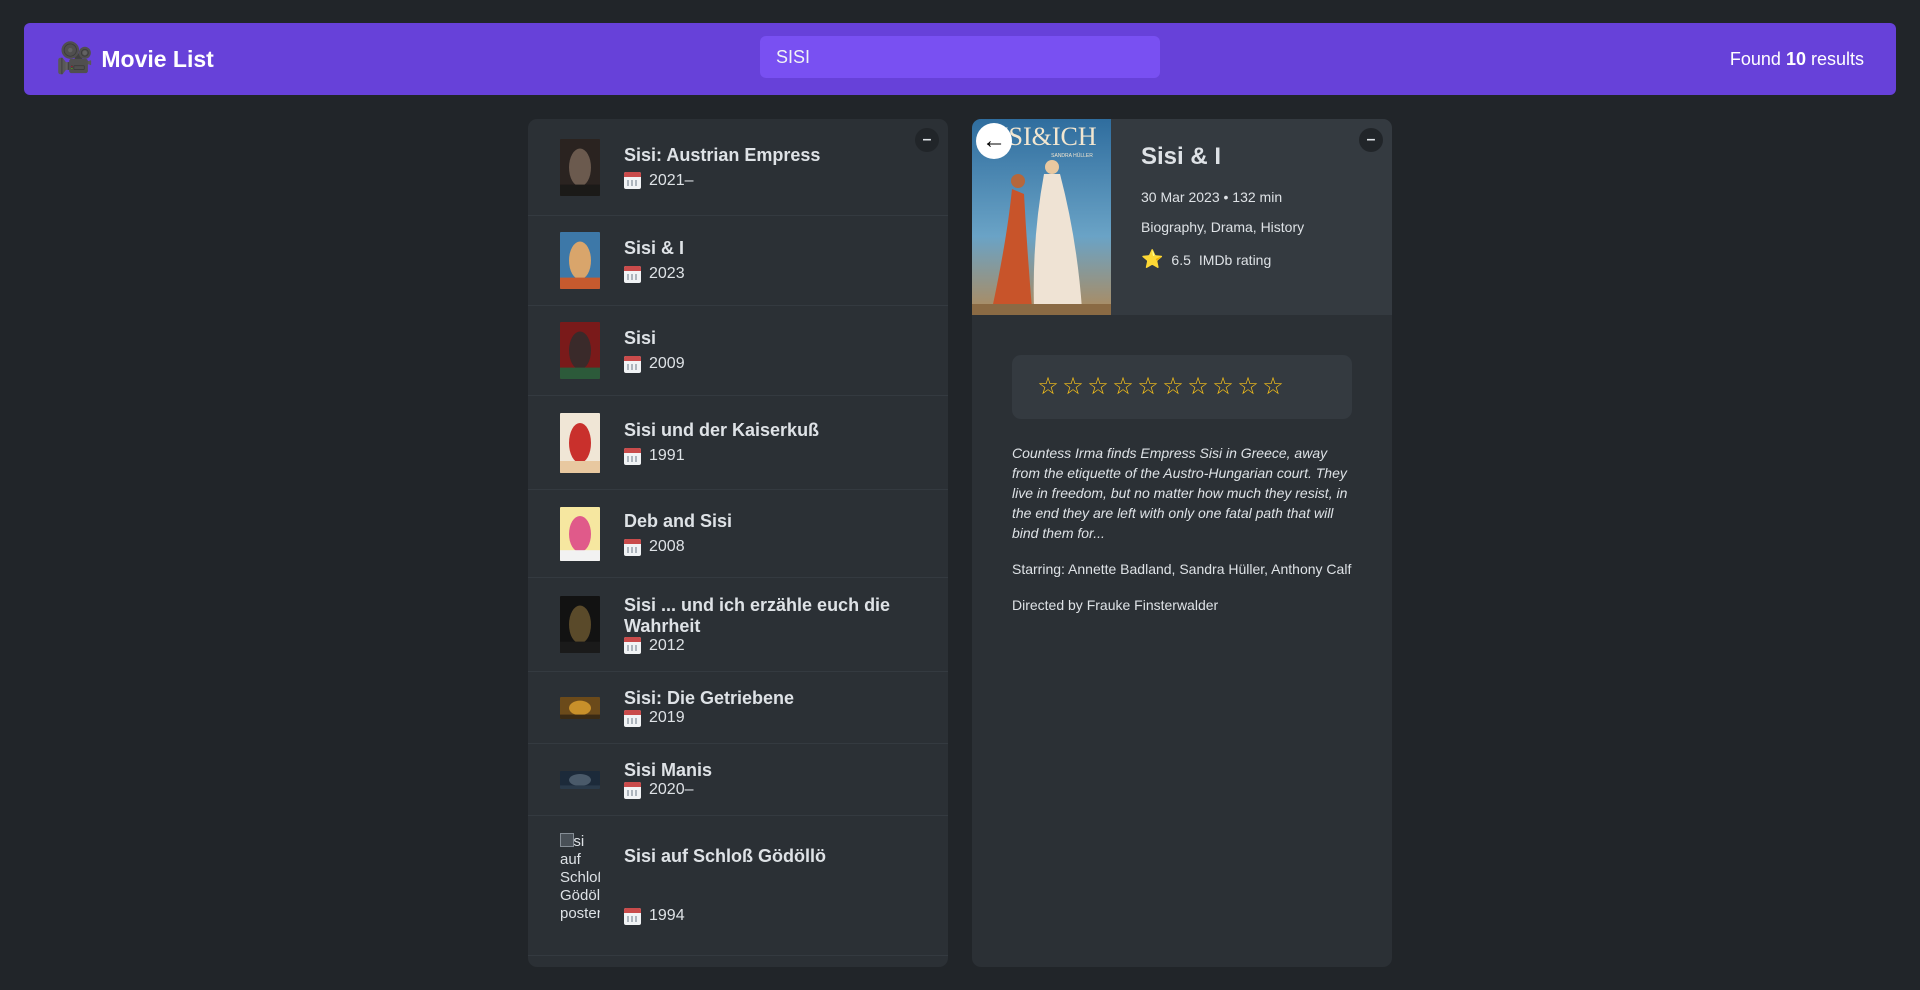  I want to click on movie-list-item: Sisi 2009, so click(738, 351).